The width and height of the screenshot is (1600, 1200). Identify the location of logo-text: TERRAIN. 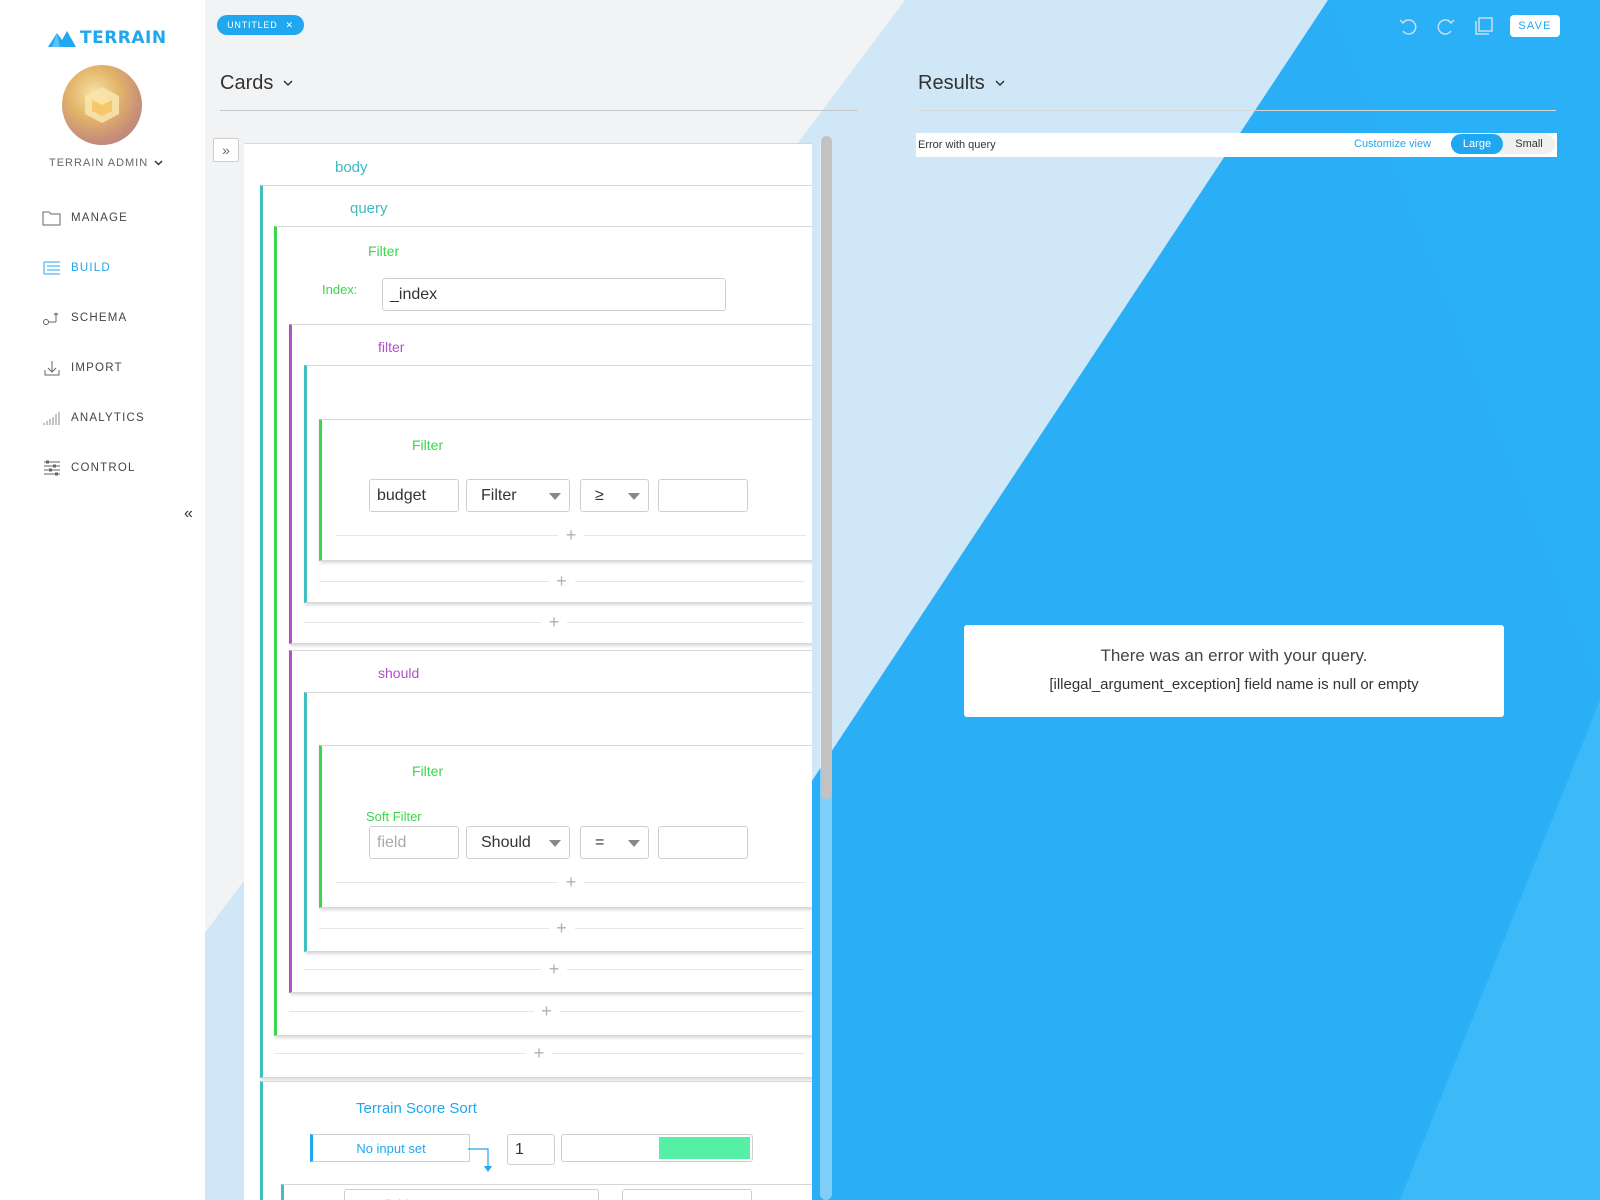
(123, 38).